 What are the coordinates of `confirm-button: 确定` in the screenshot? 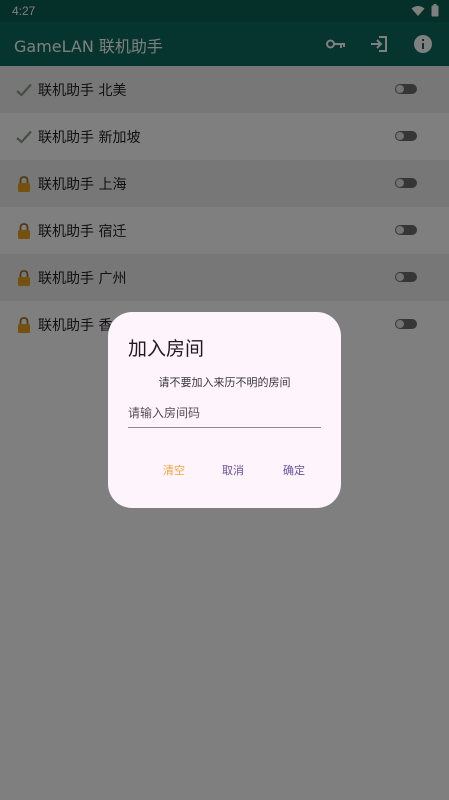 It's located at (294, 470).